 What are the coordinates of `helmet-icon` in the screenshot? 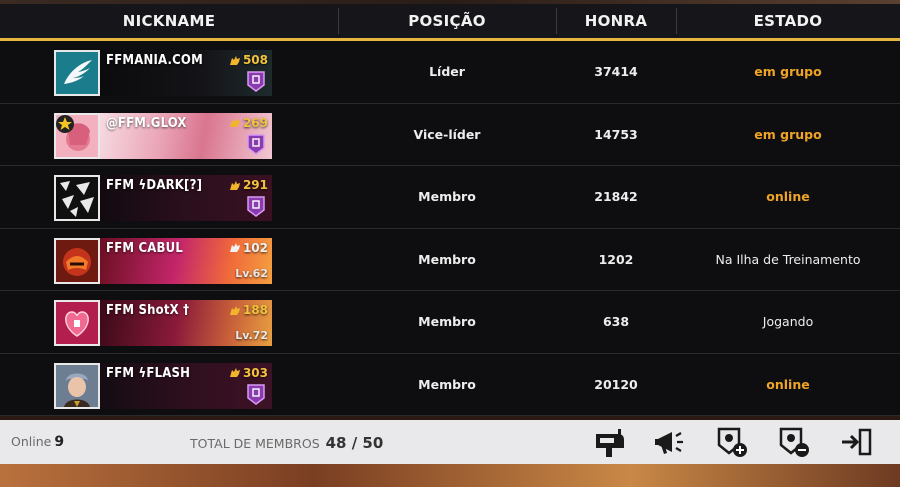 It's located at (77, 260).